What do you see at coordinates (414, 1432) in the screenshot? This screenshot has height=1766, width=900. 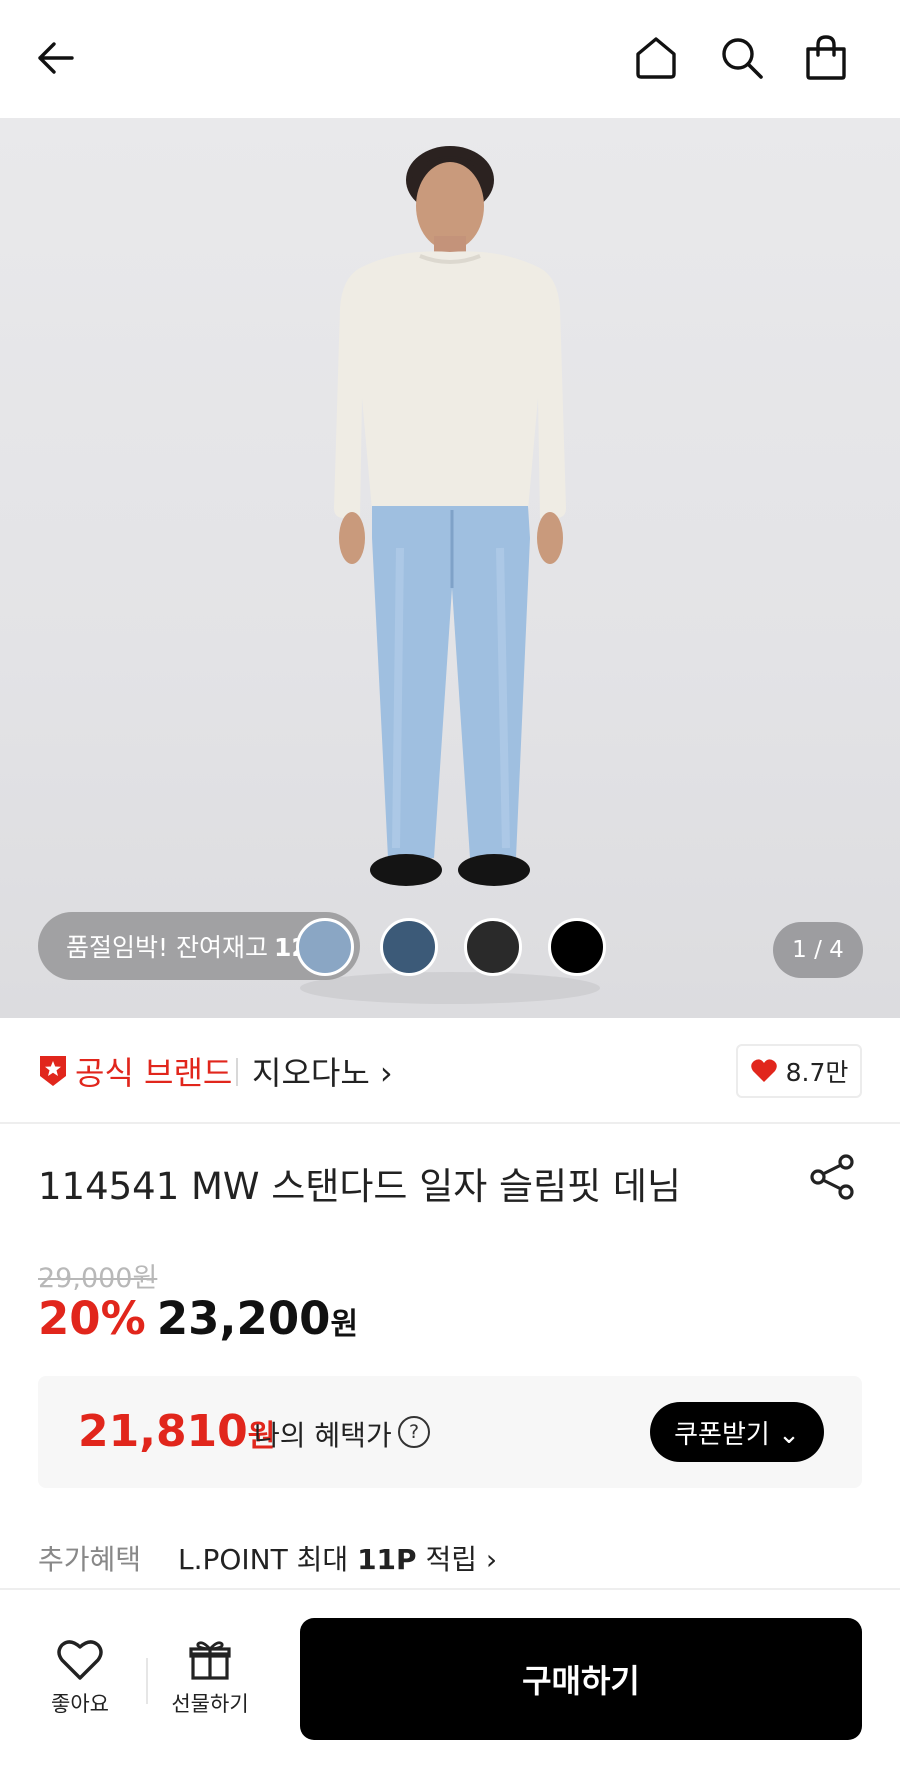 I see `help-icon: ?` at bounding box center [414, 1432].